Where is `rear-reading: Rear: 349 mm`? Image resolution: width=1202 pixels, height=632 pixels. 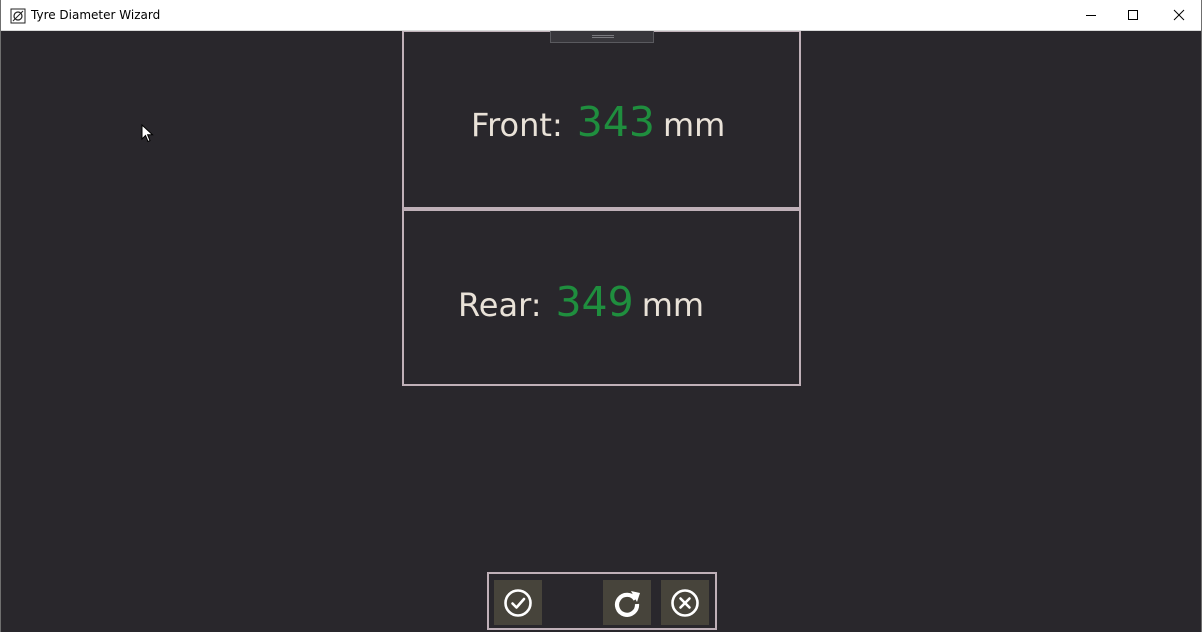 rear-reading: Rear: 349 mm is located at coordinates (581, 302).